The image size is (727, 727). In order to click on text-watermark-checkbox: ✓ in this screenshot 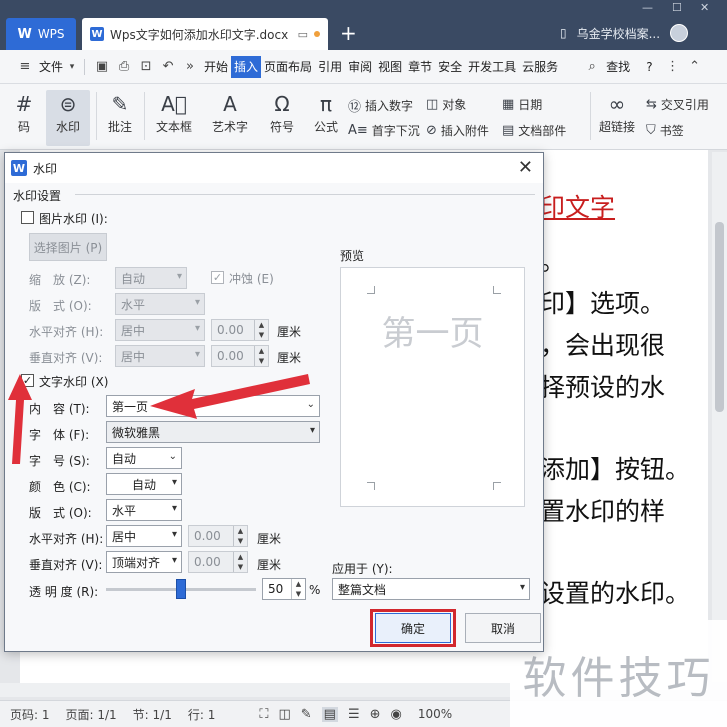, I will do `click(27, 380)`.